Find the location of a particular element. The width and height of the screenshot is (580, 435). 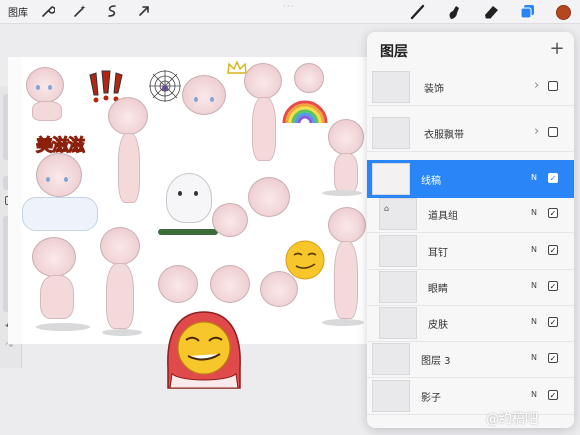

brush-icon is located at coordinates (418, 12).